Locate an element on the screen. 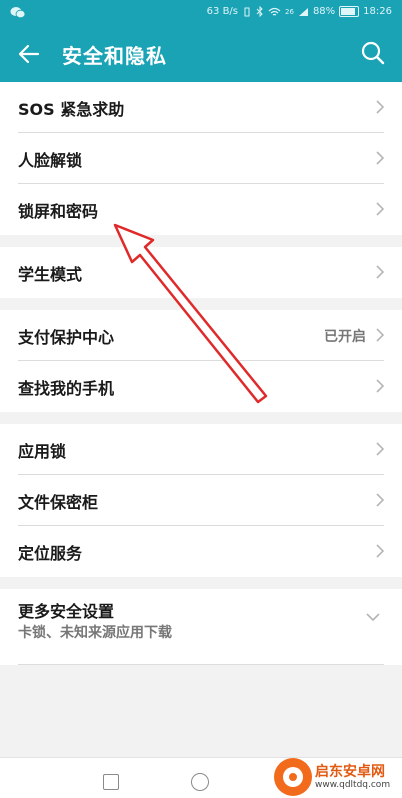 This screenshot has width=402, height=798. home-button is located at coordinates (200, 782).